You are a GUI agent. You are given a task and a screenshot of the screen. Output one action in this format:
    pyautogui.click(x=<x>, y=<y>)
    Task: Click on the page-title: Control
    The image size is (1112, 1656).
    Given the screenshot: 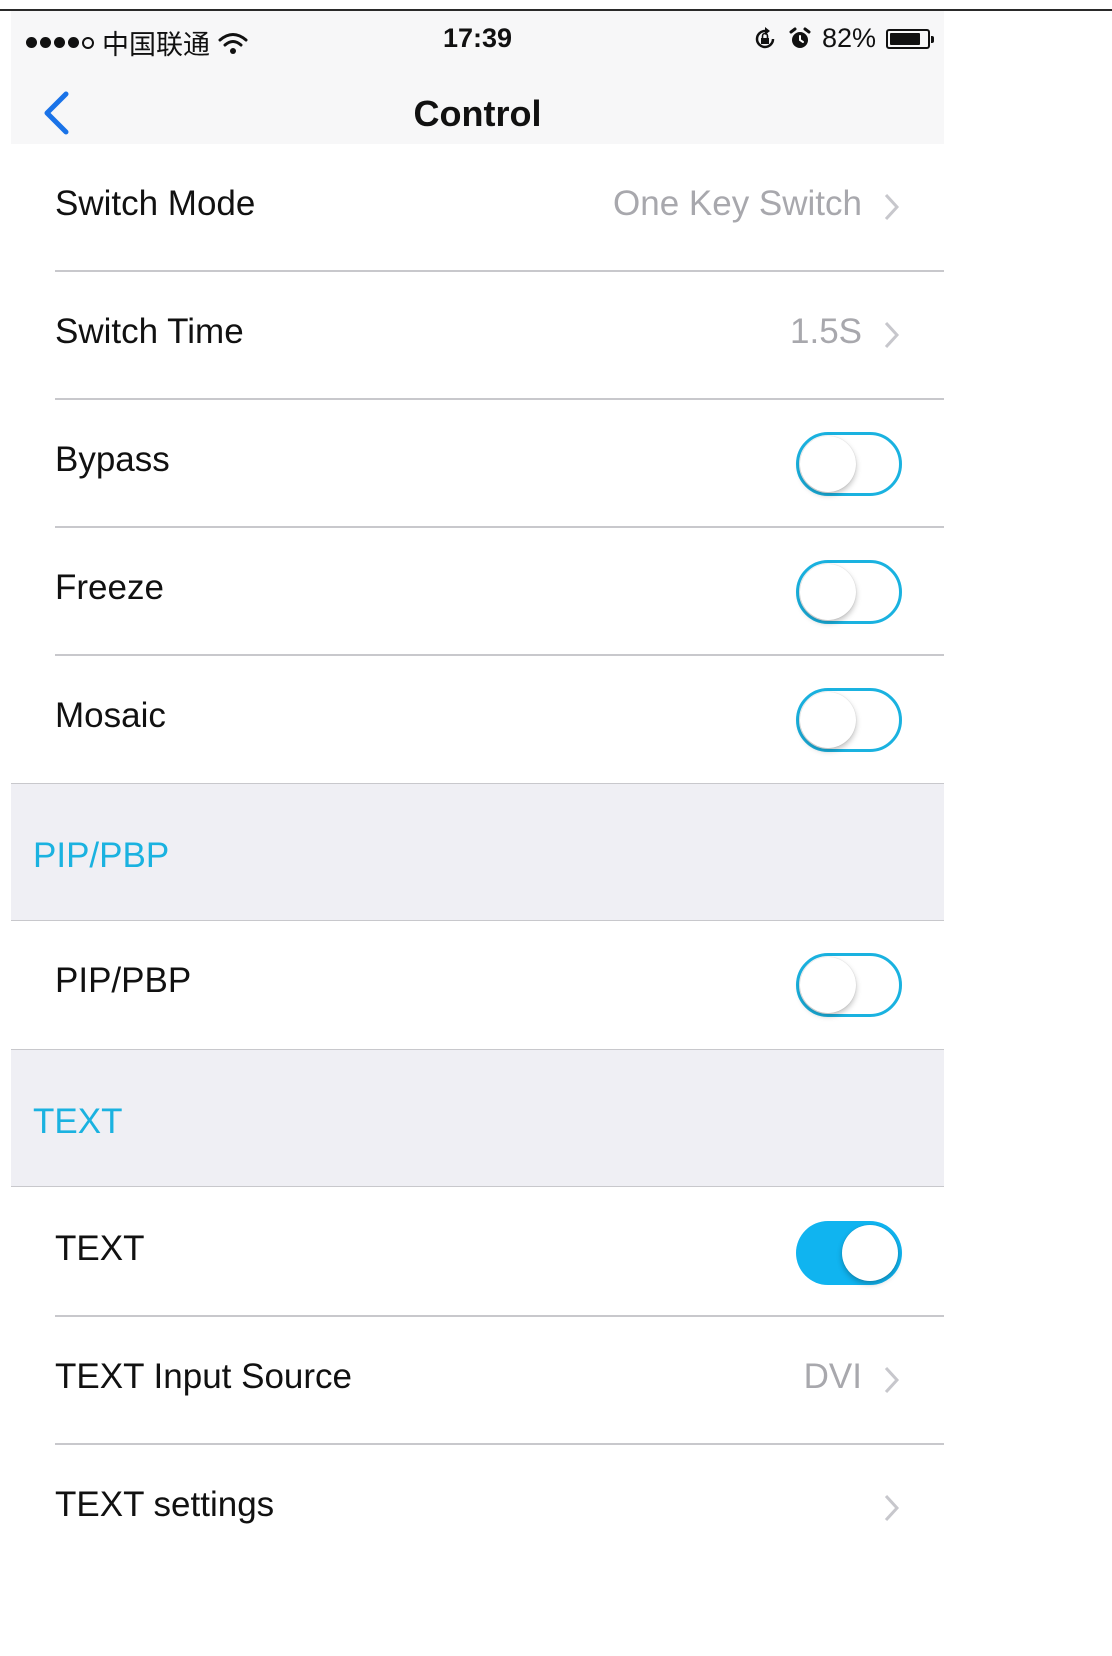 What is the action you would take?
    pyautogui.click(x=477, y=113)
    